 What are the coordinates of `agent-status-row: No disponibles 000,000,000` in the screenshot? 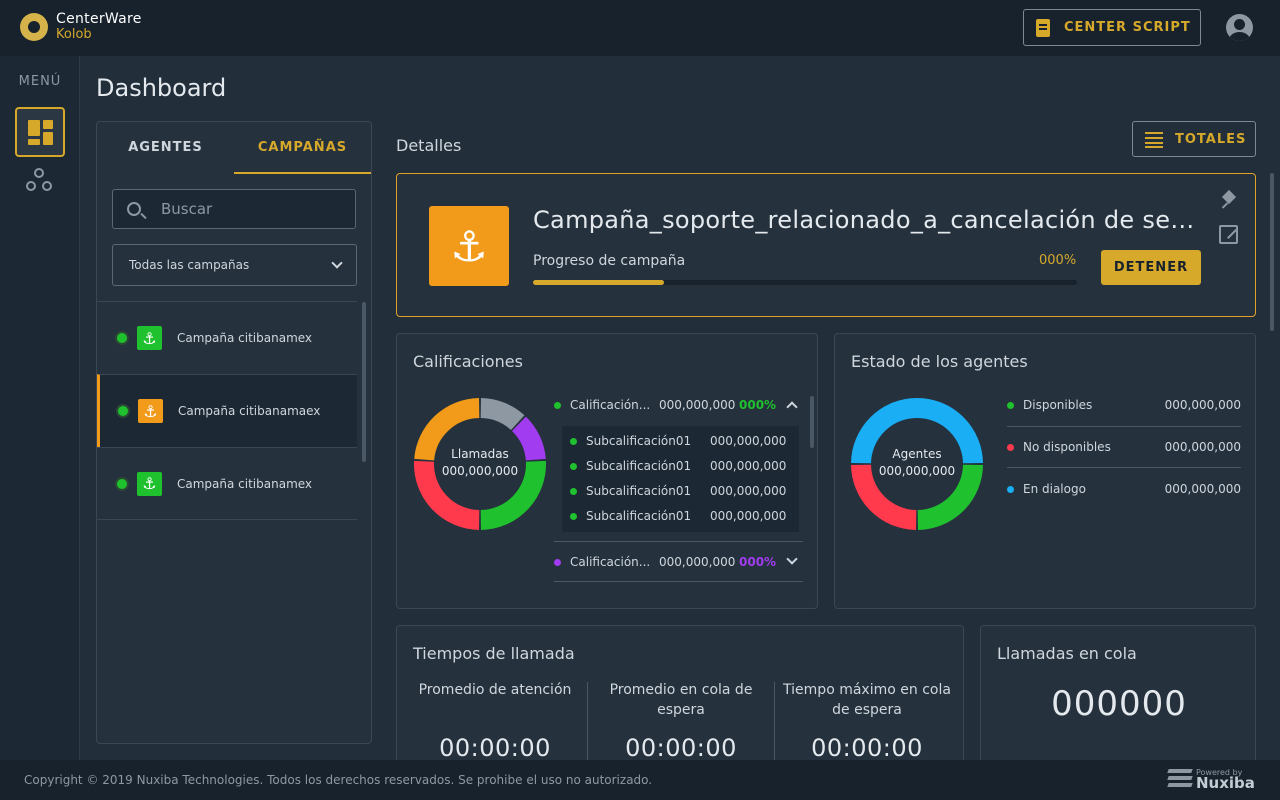 It's located at (1124, 447).